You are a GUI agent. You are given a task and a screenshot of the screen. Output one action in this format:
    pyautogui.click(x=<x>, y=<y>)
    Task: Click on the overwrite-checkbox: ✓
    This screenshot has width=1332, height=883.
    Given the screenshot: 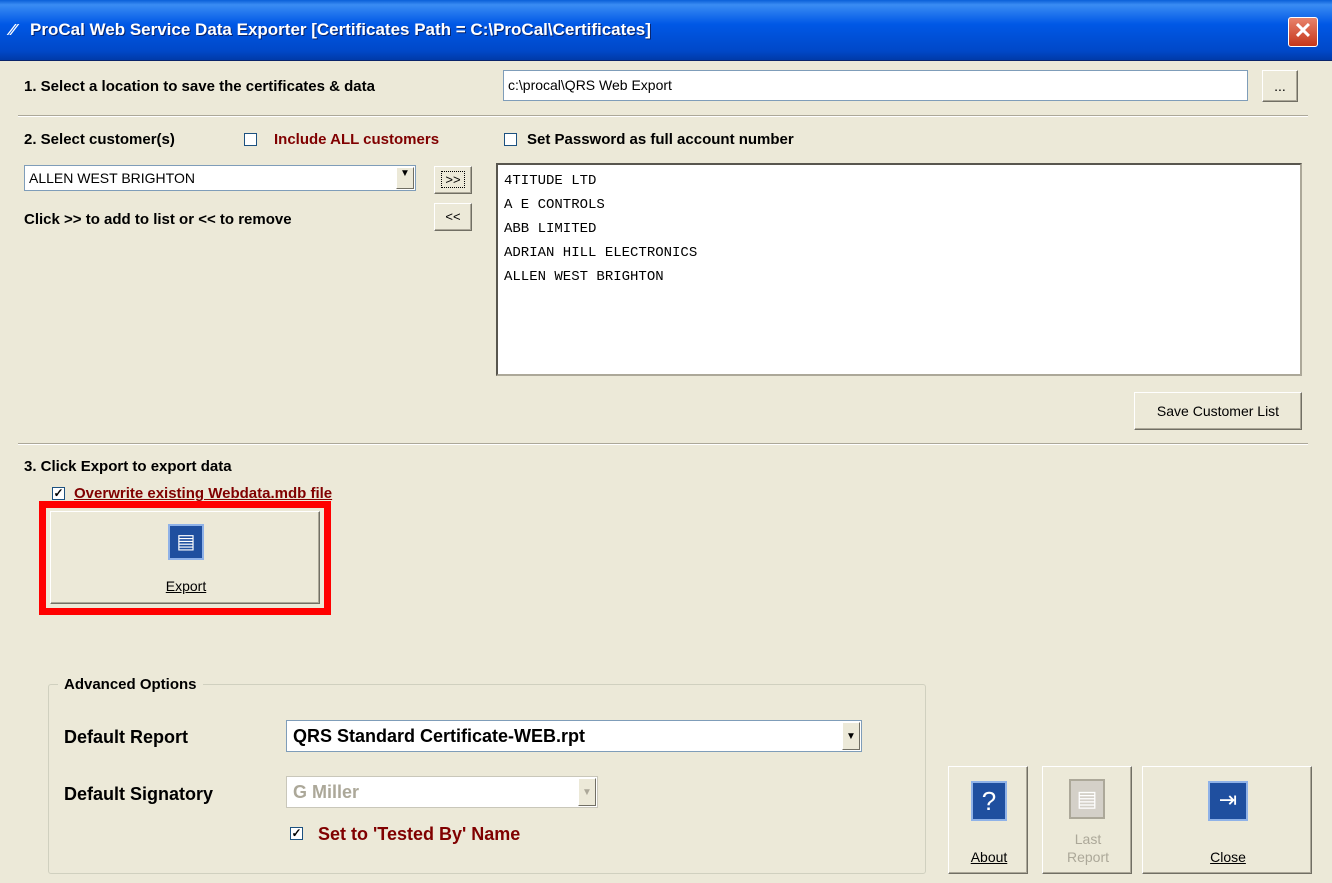 What is the action you would take?
    pyautogui.click(x=58, y=493)
    